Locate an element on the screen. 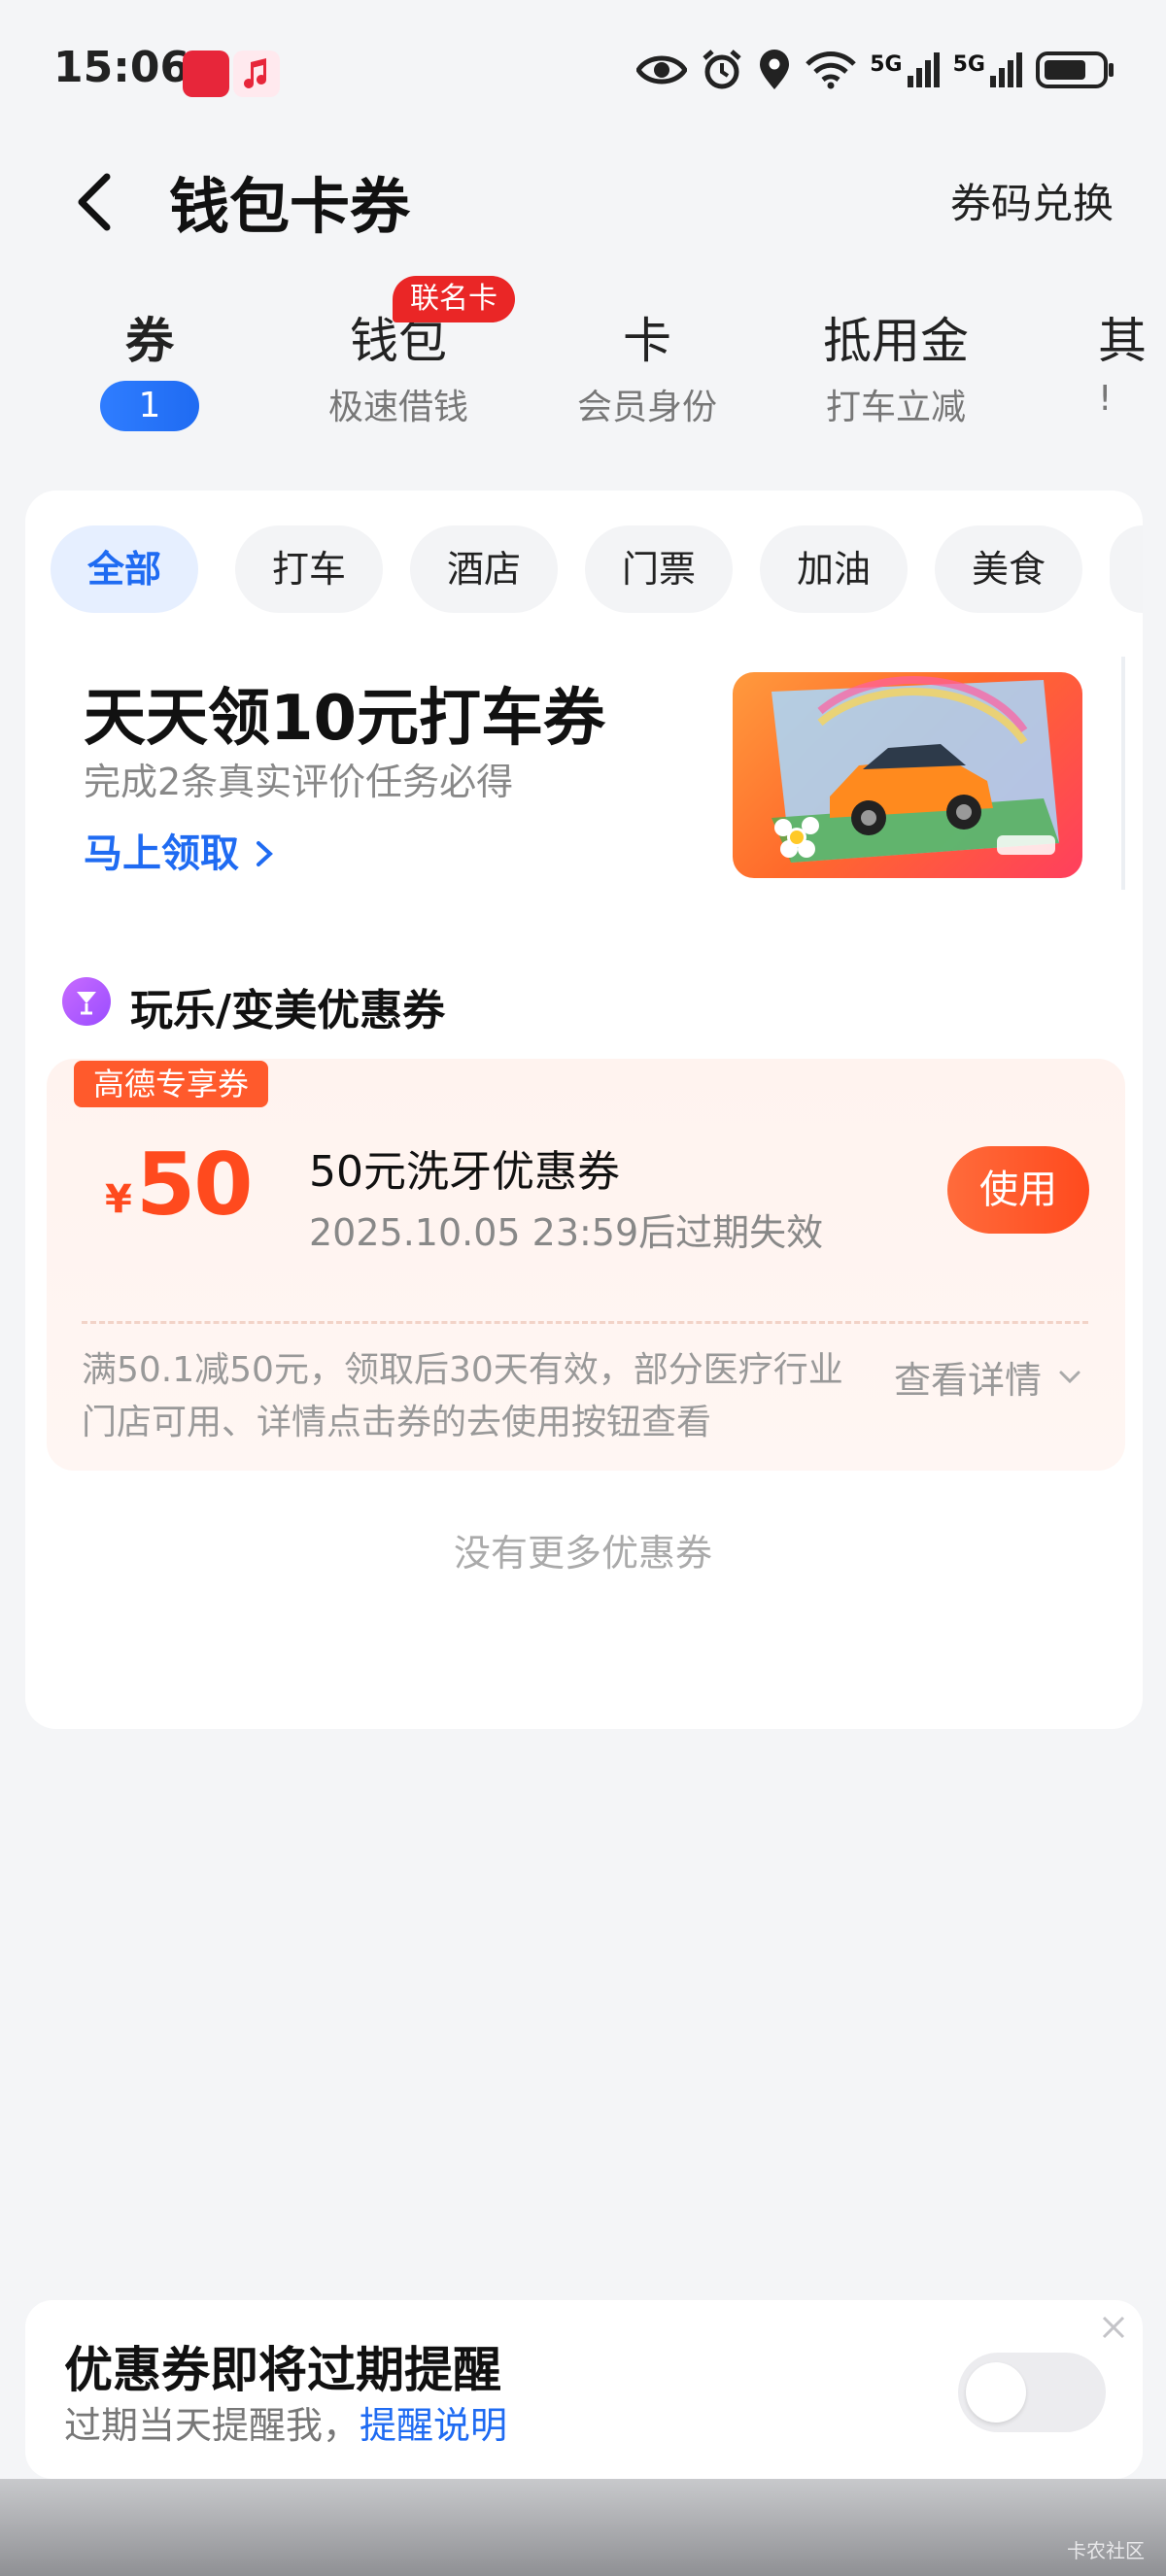  tab-cards: 卡 会员身份 is located at coordinates (647, 369).